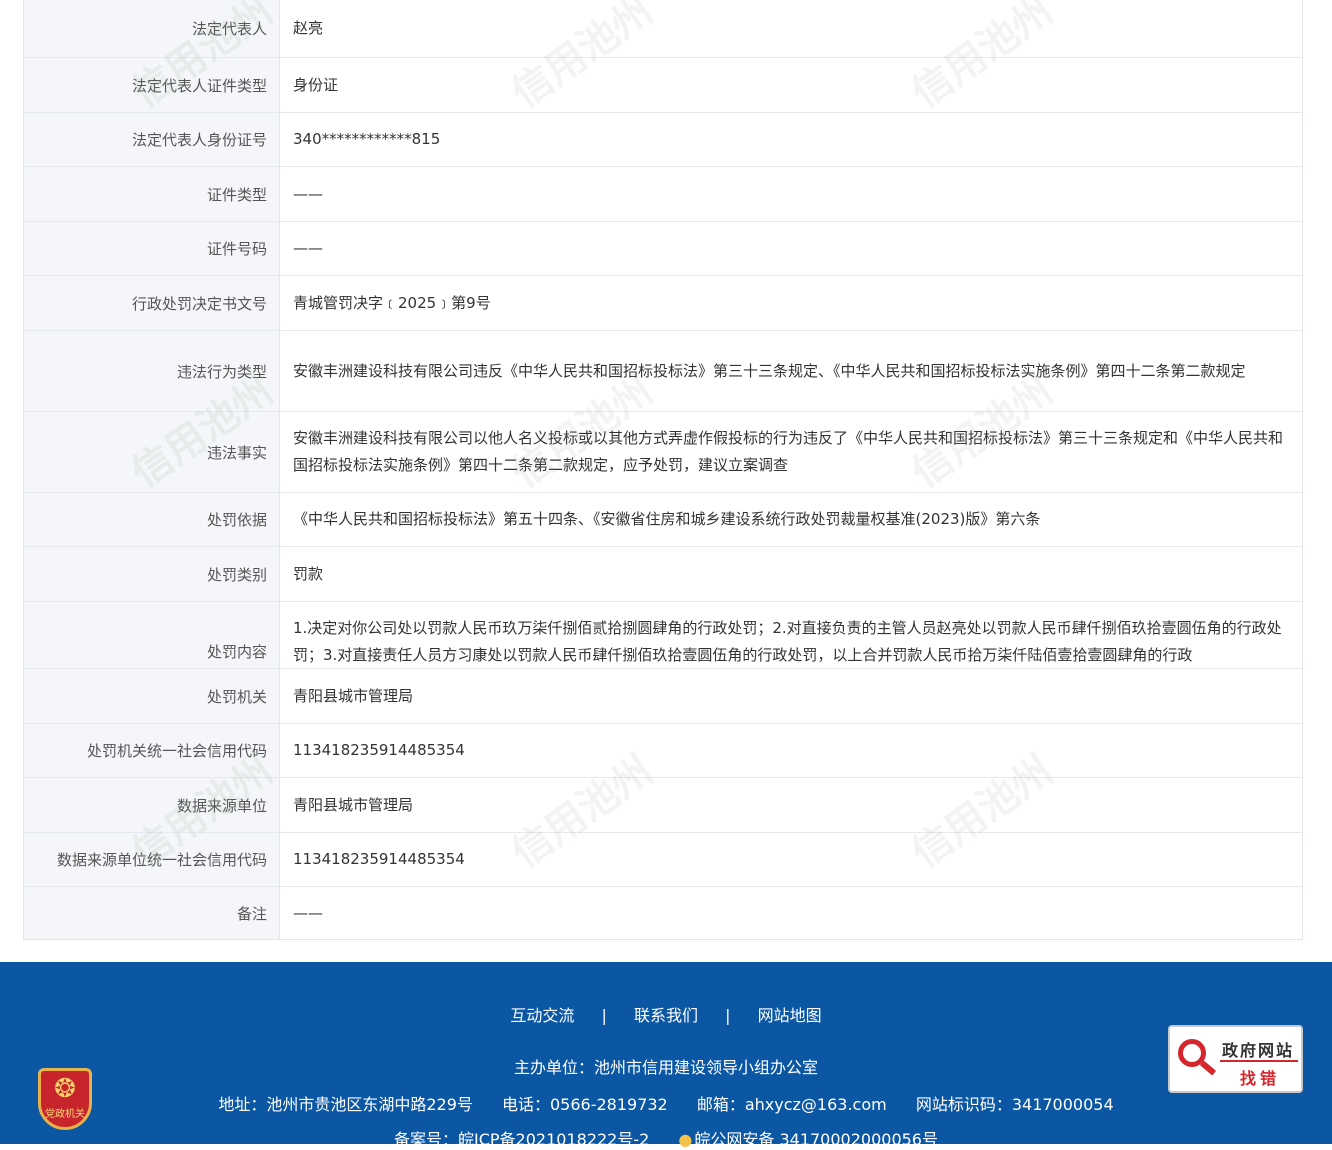  Describe the element at coordinates (152, 574) in the screenshot. I see `row-label: 处罚类别` at that location.